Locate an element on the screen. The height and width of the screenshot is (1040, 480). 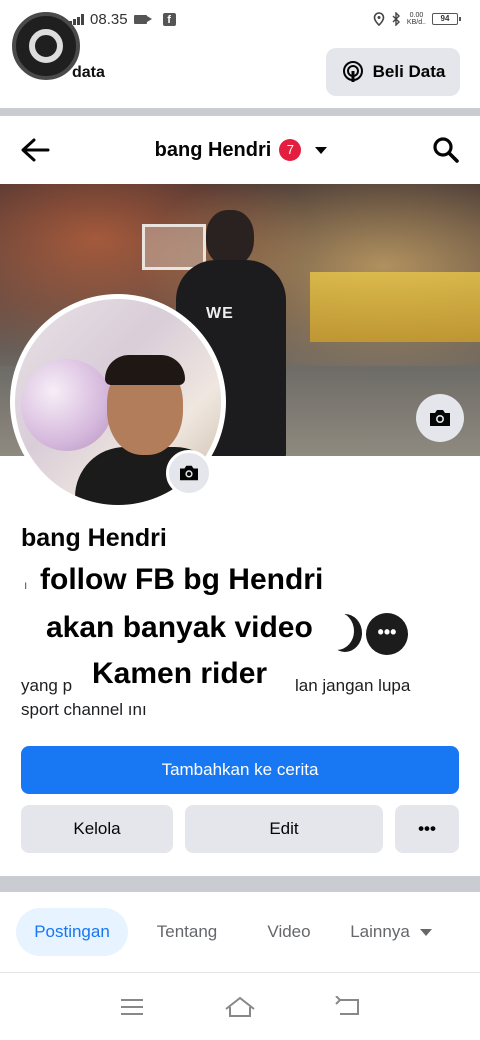
profile-nav-bar: bang Hendri 7 is located at coordinates (240, 150).